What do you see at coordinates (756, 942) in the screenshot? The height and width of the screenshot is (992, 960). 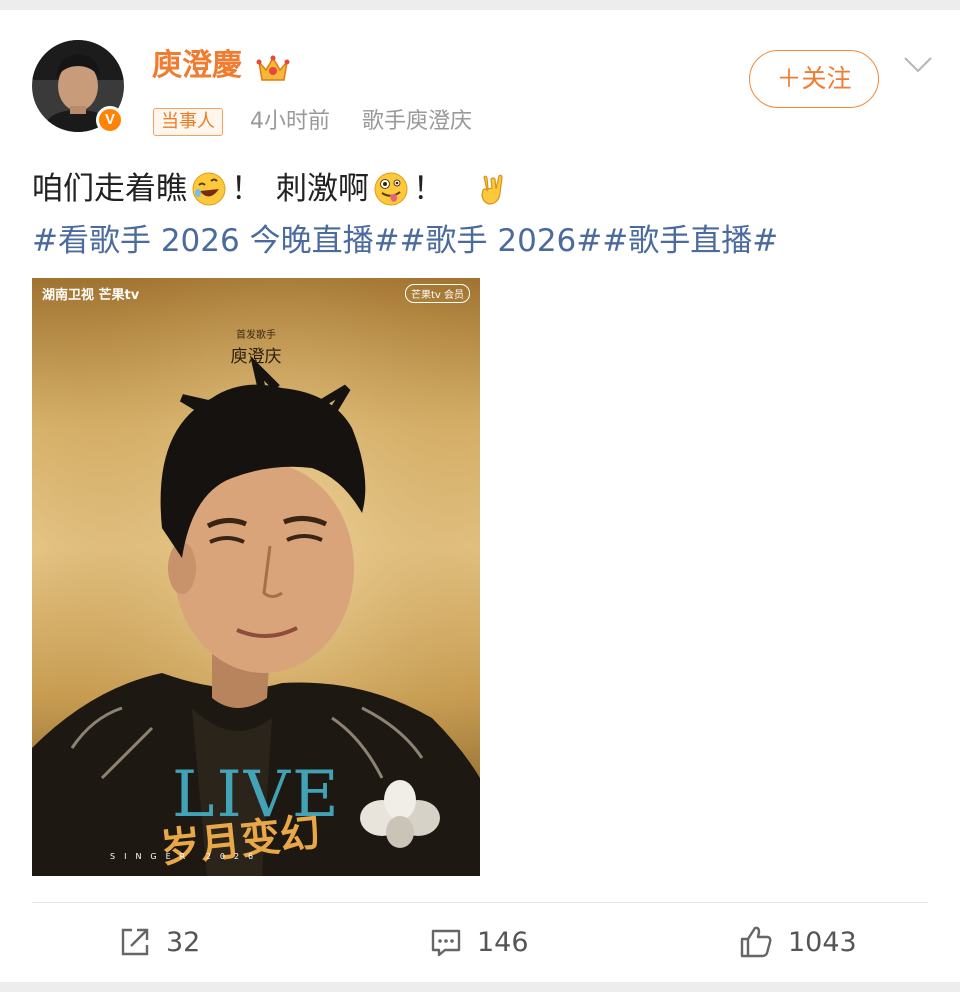 I see `thumbs-up-icon` at bounding box center [756, 942].